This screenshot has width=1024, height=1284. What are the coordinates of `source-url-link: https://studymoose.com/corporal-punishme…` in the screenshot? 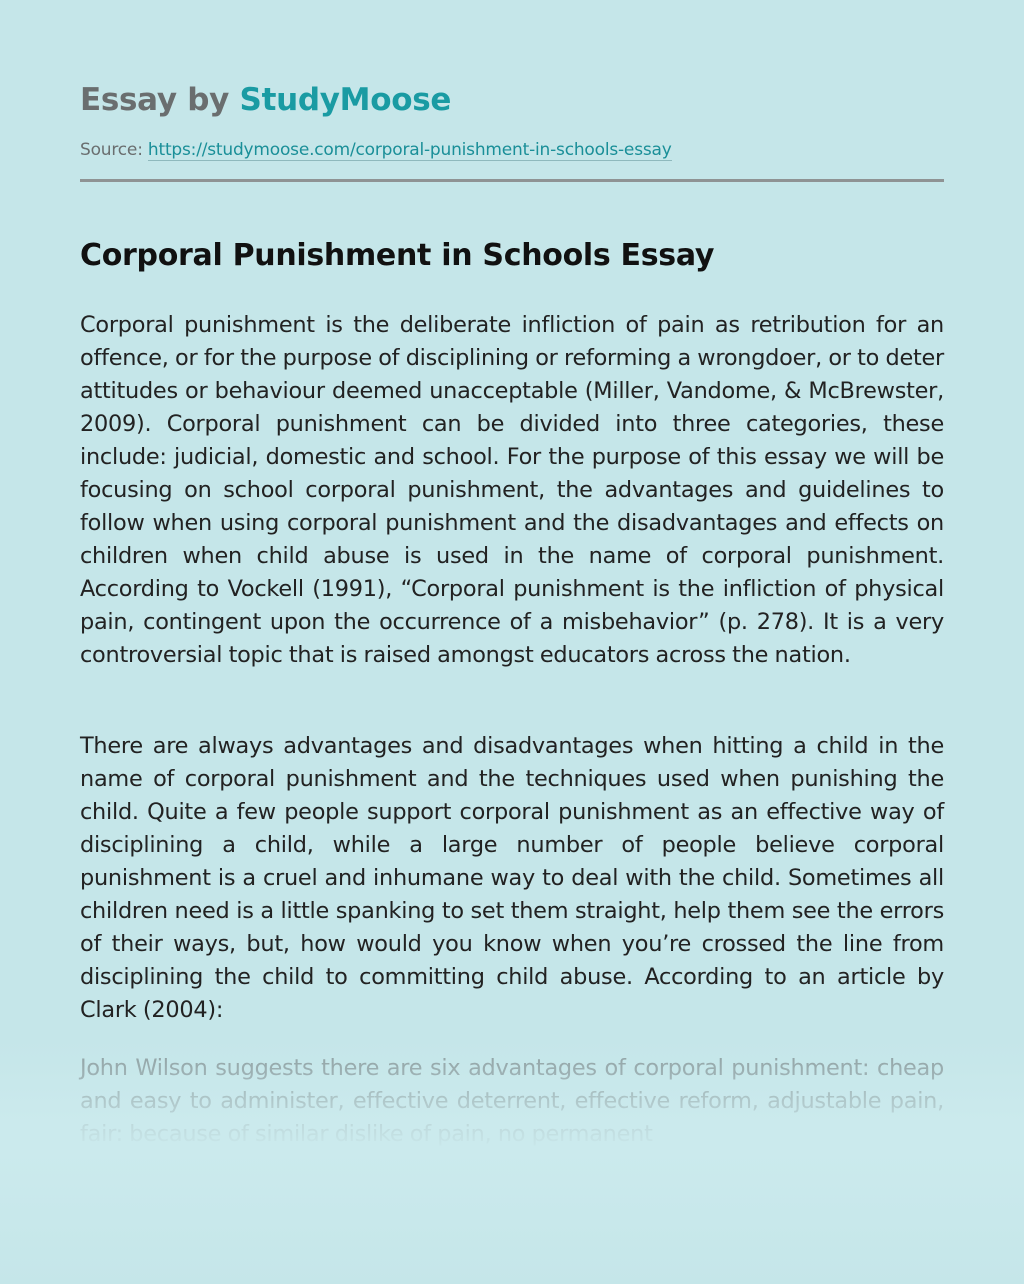 It's located at (409, 150).